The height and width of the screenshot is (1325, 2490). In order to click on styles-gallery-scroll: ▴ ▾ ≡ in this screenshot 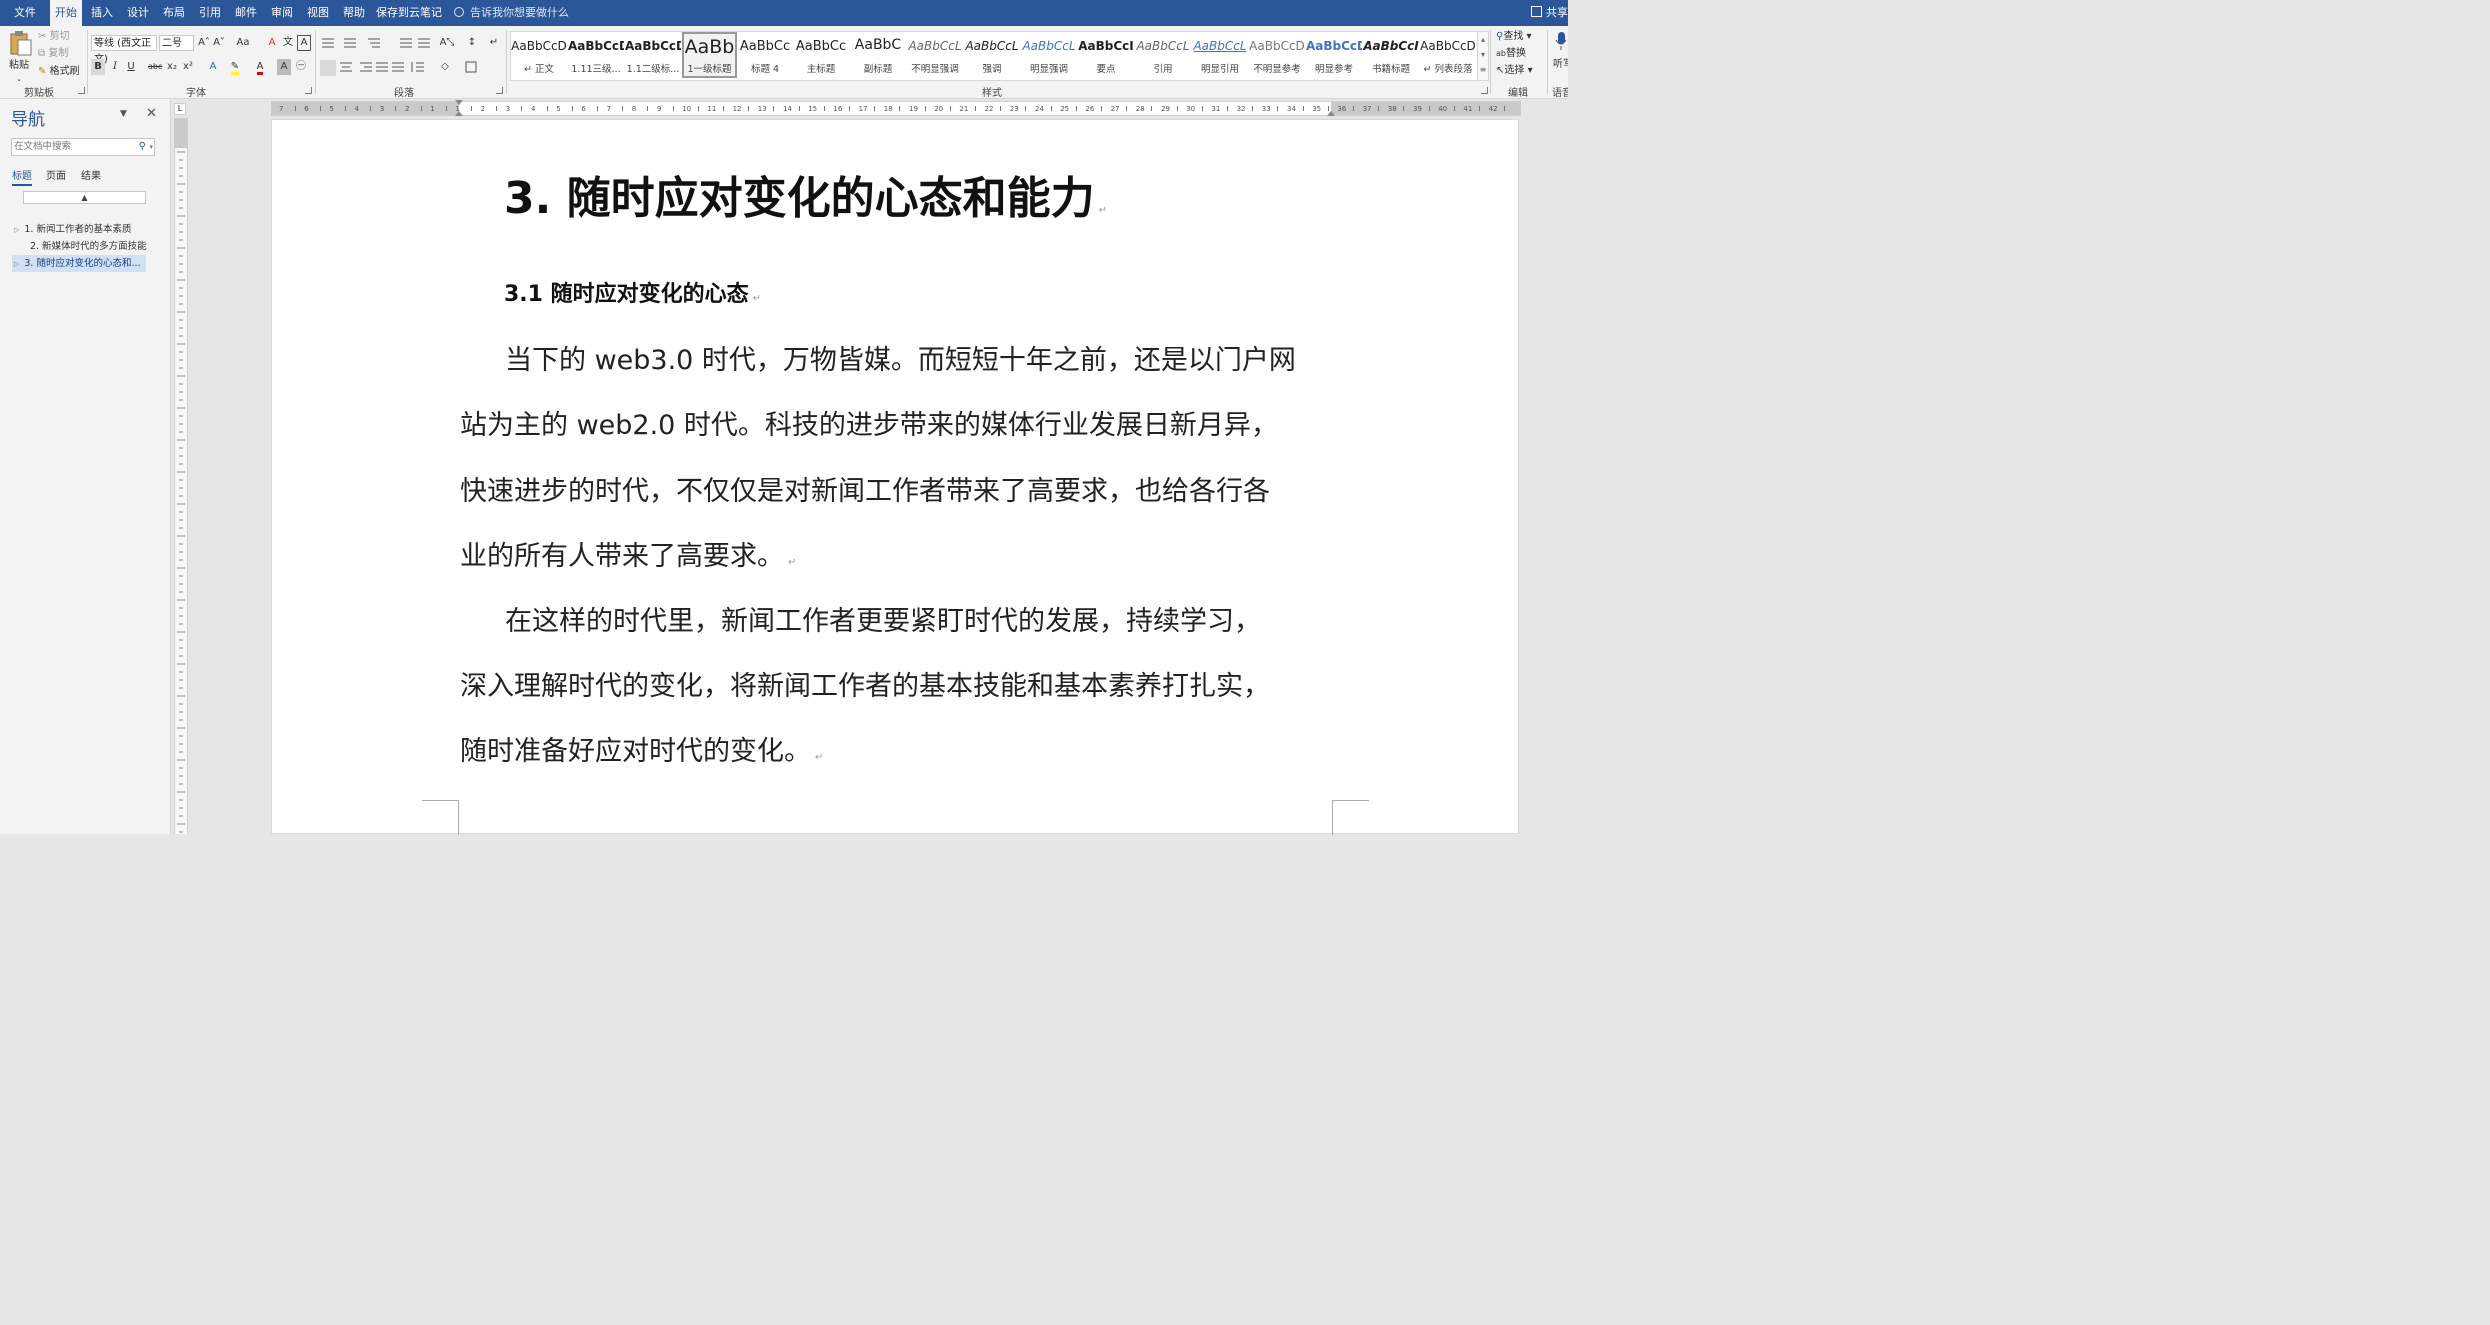, I will do `click(1483, 56)`.